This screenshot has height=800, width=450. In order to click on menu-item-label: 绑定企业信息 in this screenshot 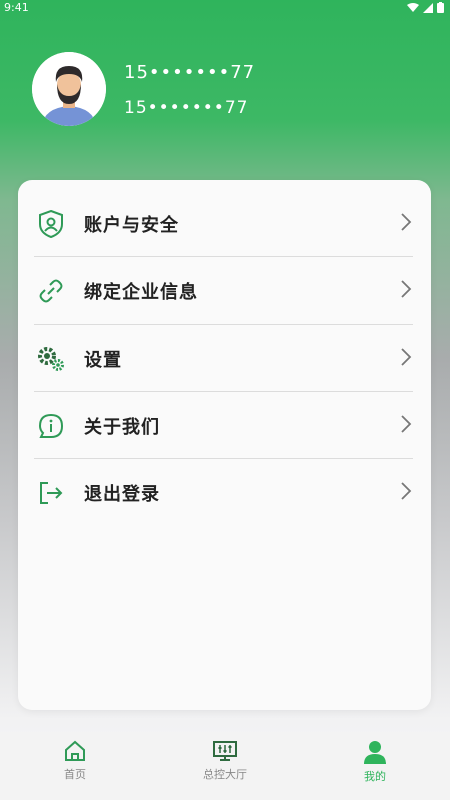, I will do `click(141, 292)`.